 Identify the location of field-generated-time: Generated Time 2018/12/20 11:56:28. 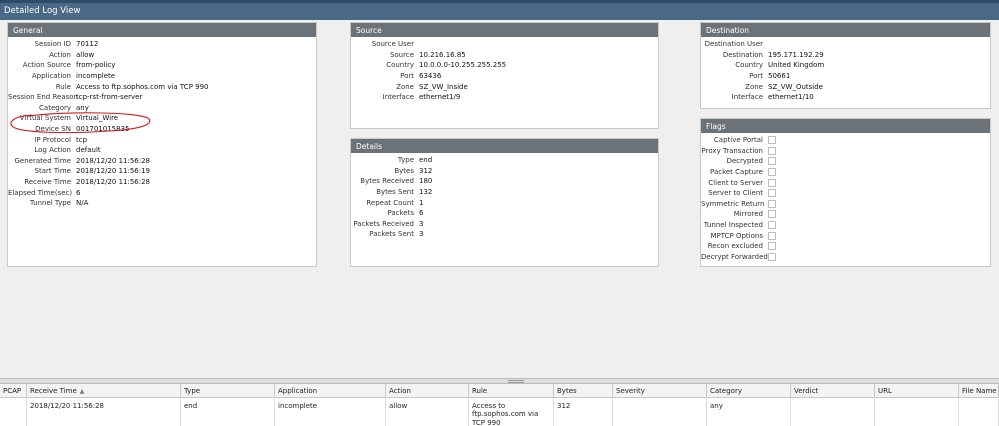
(162, 161).